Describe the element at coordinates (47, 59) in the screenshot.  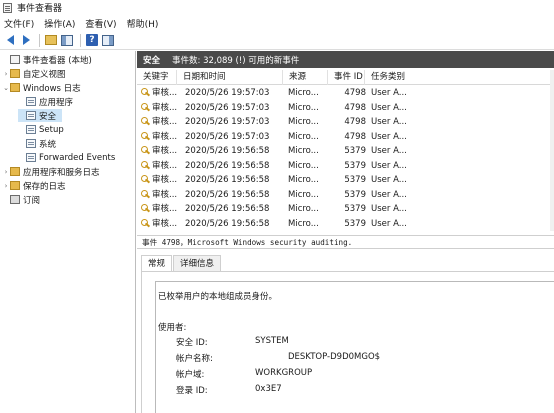
I see `tree-item-root: 事件查看器 (本地)` at that location.